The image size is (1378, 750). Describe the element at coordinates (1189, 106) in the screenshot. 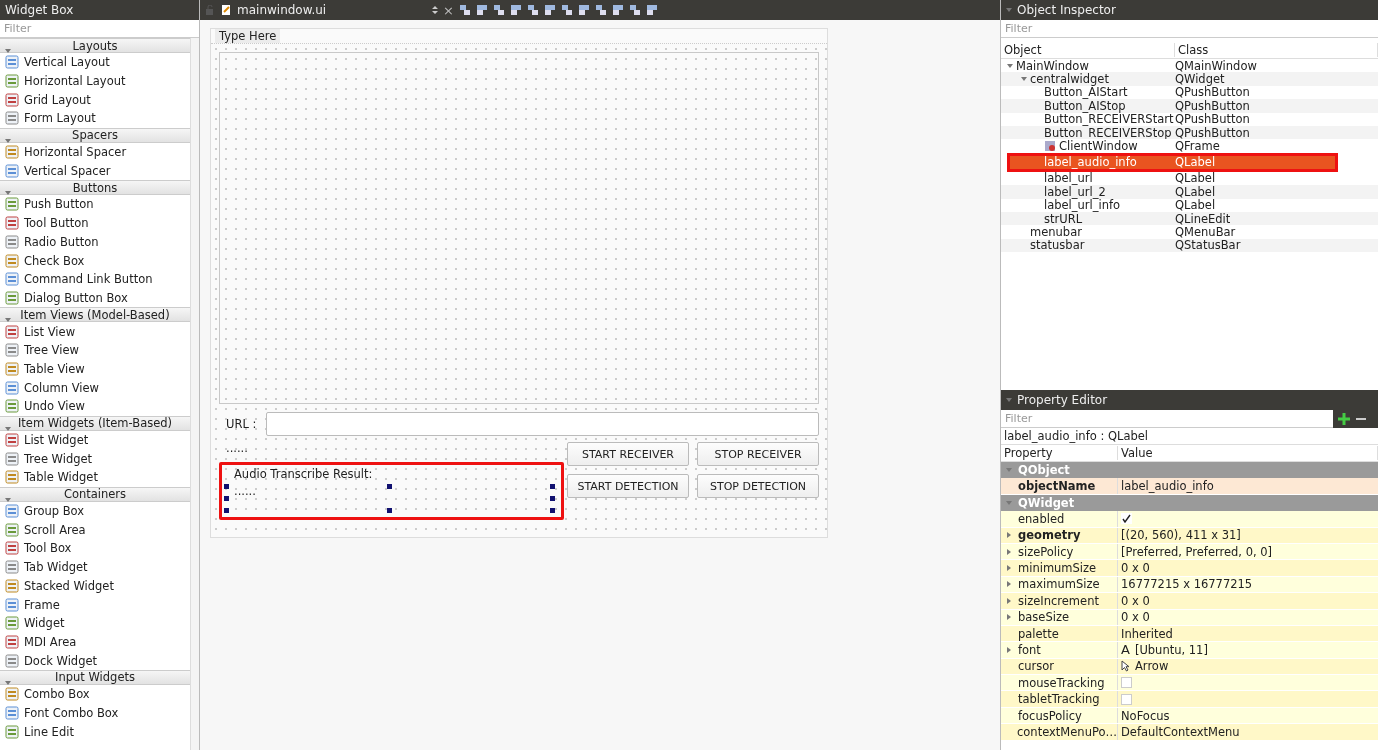

I see `tree-row: Button_AIStop QPushButton` at that location.